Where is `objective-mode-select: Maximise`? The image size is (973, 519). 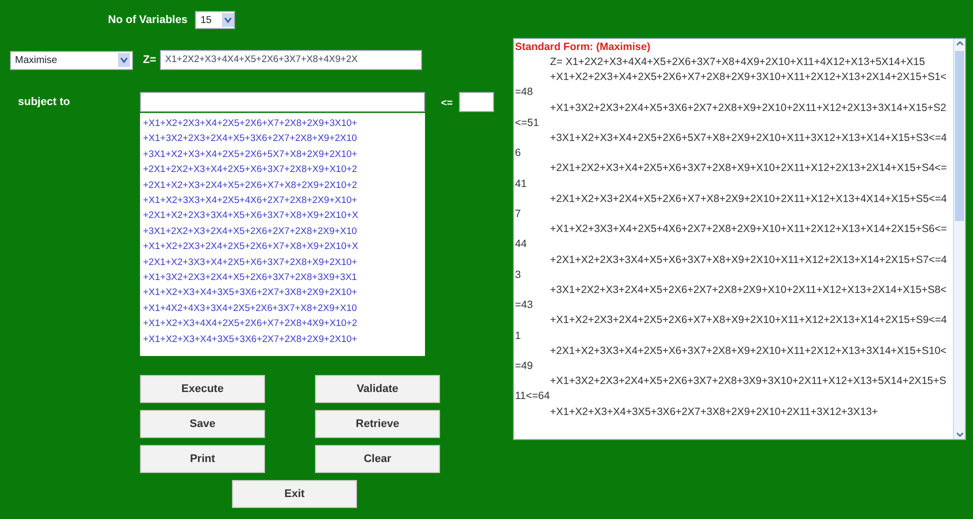
objective-mode-select: Maximise is located at coordinates (71, 60).